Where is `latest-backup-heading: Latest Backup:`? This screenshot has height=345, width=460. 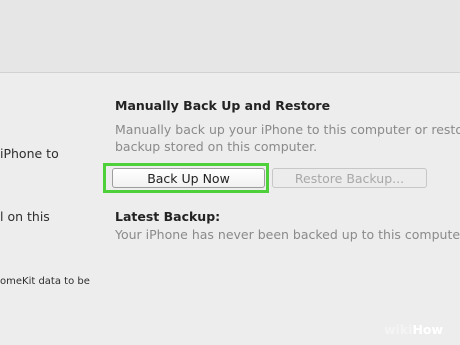 latest-backup-heading: Latest Backup: is located at coordinates (168, 216).